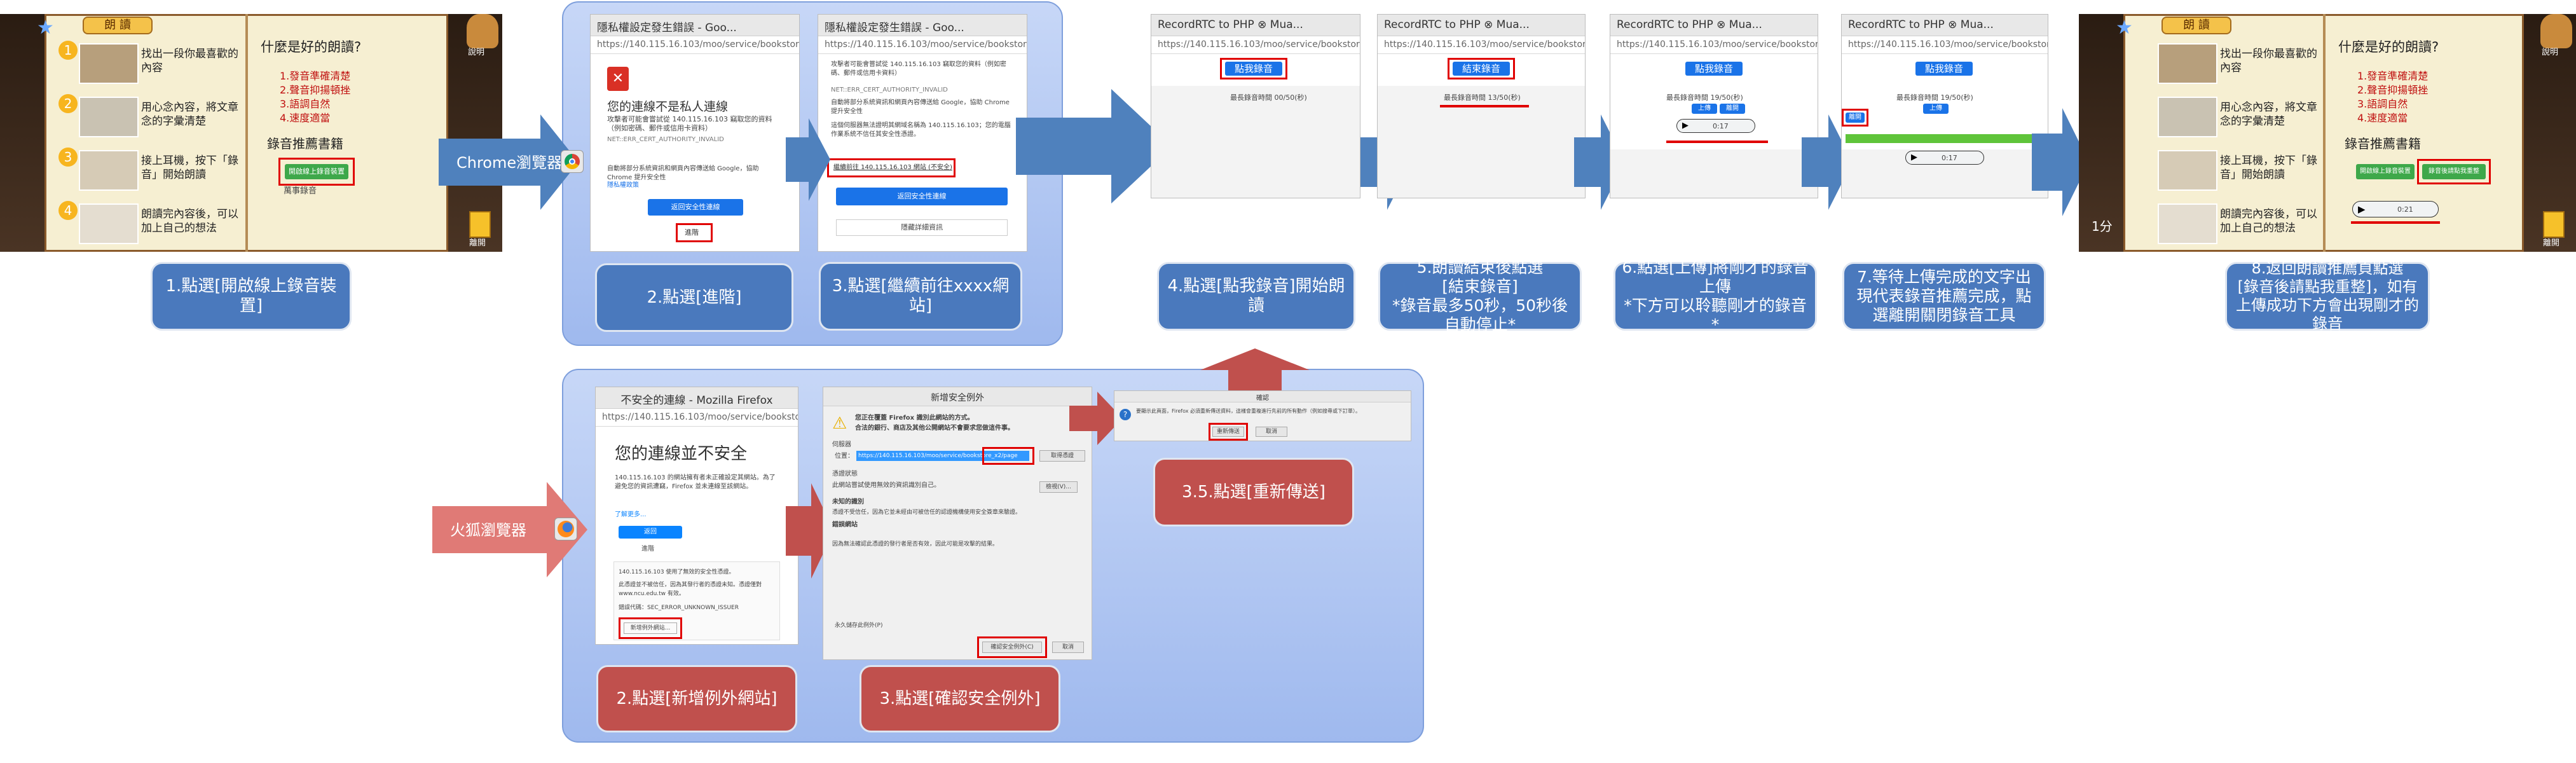 This screenshot has width=2576, height=763. What do you see at coordinates (1944, 69) in the screenshot?
I see `start-record-button-7: 點我錄音` at bounding box center [1944, 69].